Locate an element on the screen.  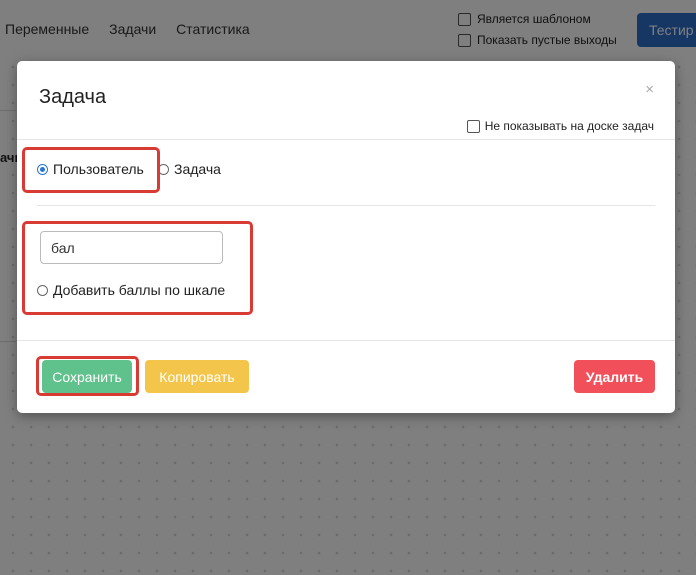
highlight-input-section is located at coordinates (137, 268).